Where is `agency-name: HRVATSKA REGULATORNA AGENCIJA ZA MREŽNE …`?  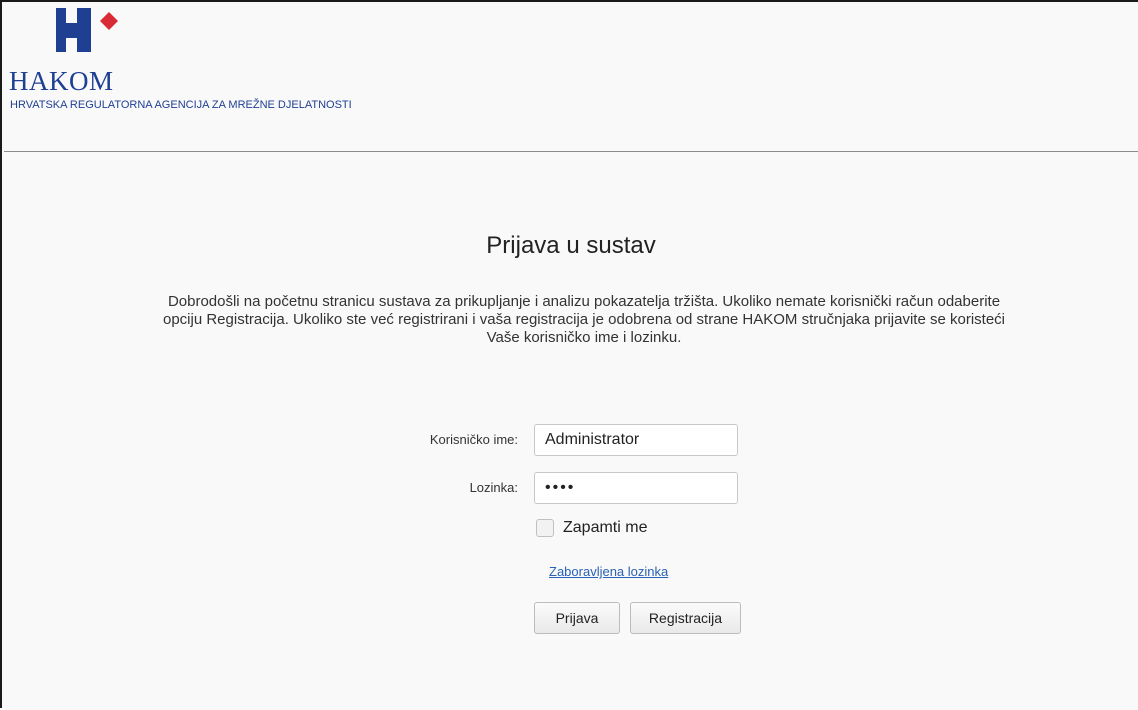
agency-name: HRVATSKA REGULATORNA AGENCIJA ZA MREŽNE … is located at coordinates (181, 105).